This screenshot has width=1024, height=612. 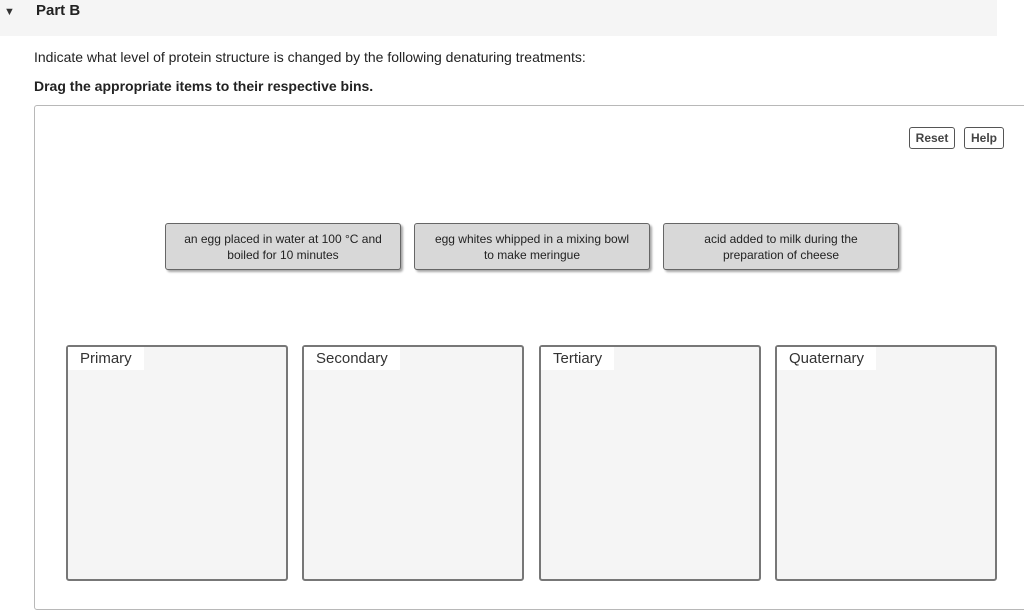 What do you see at coordinates (58, 10) in the screenshot?
I see `part-title: Part B` at bounding box center [58, 10].